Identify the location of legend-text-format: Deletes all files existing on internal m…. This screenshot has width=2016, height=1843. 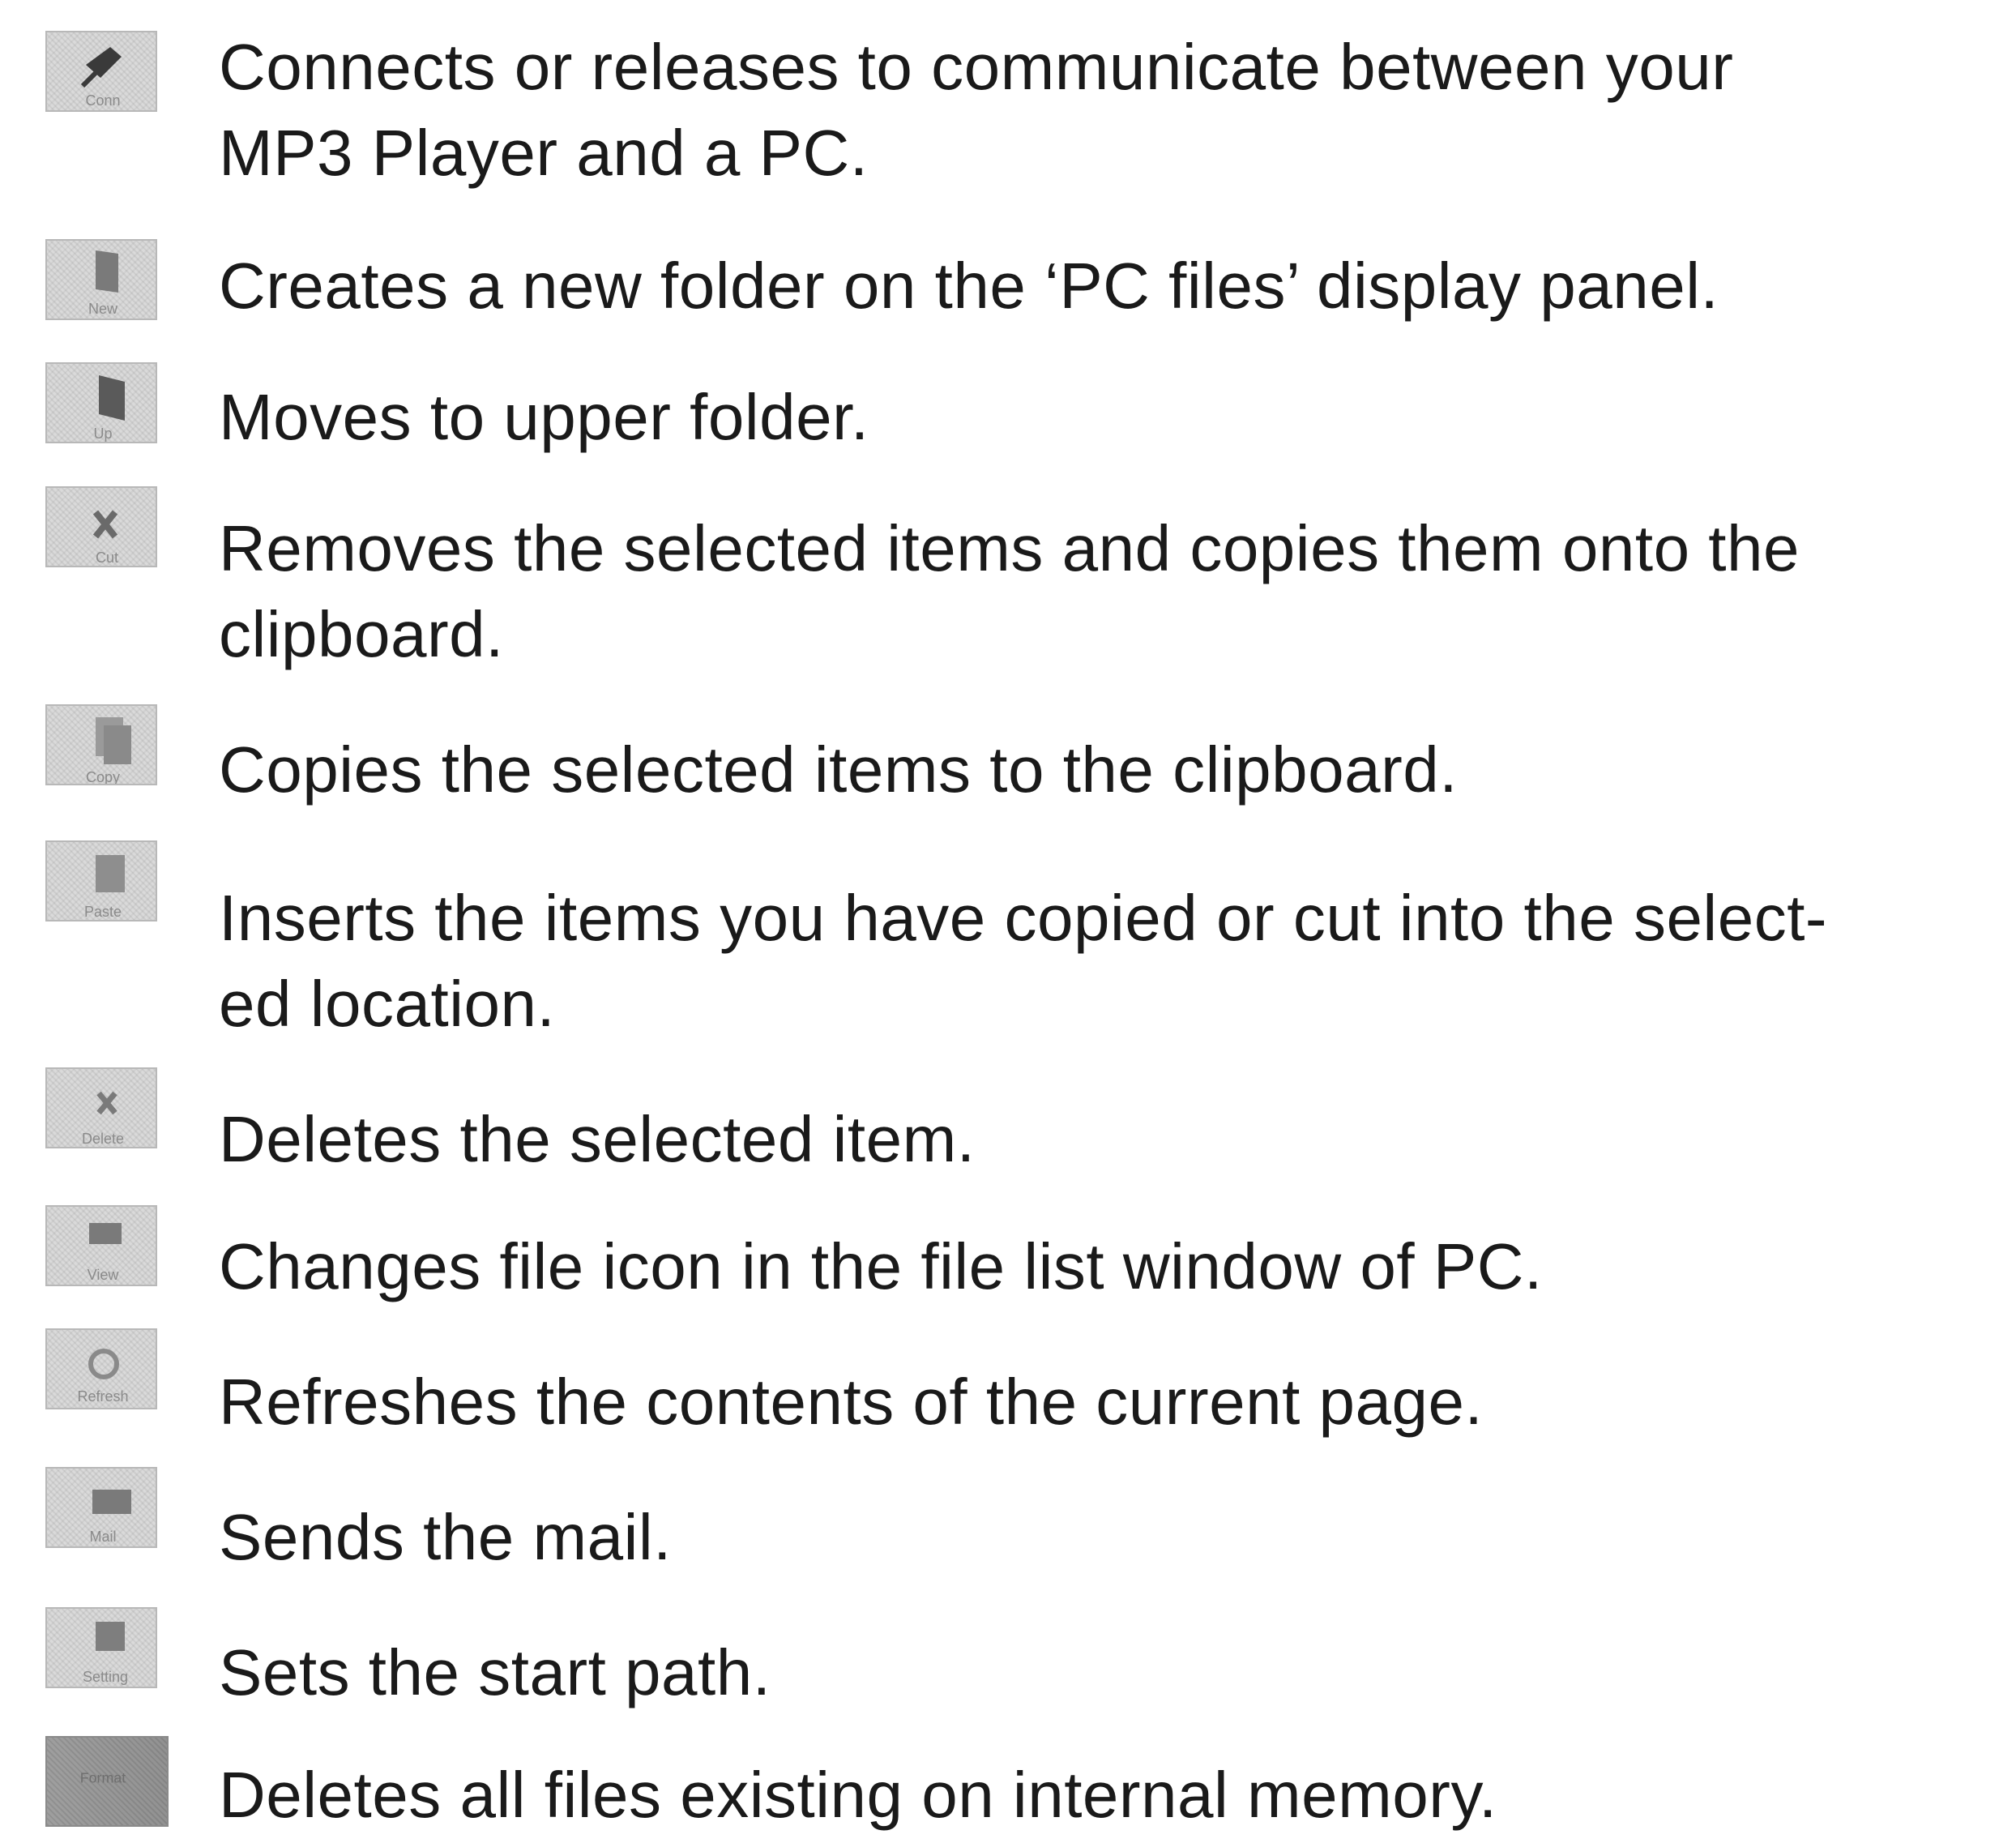
(858, 1795).